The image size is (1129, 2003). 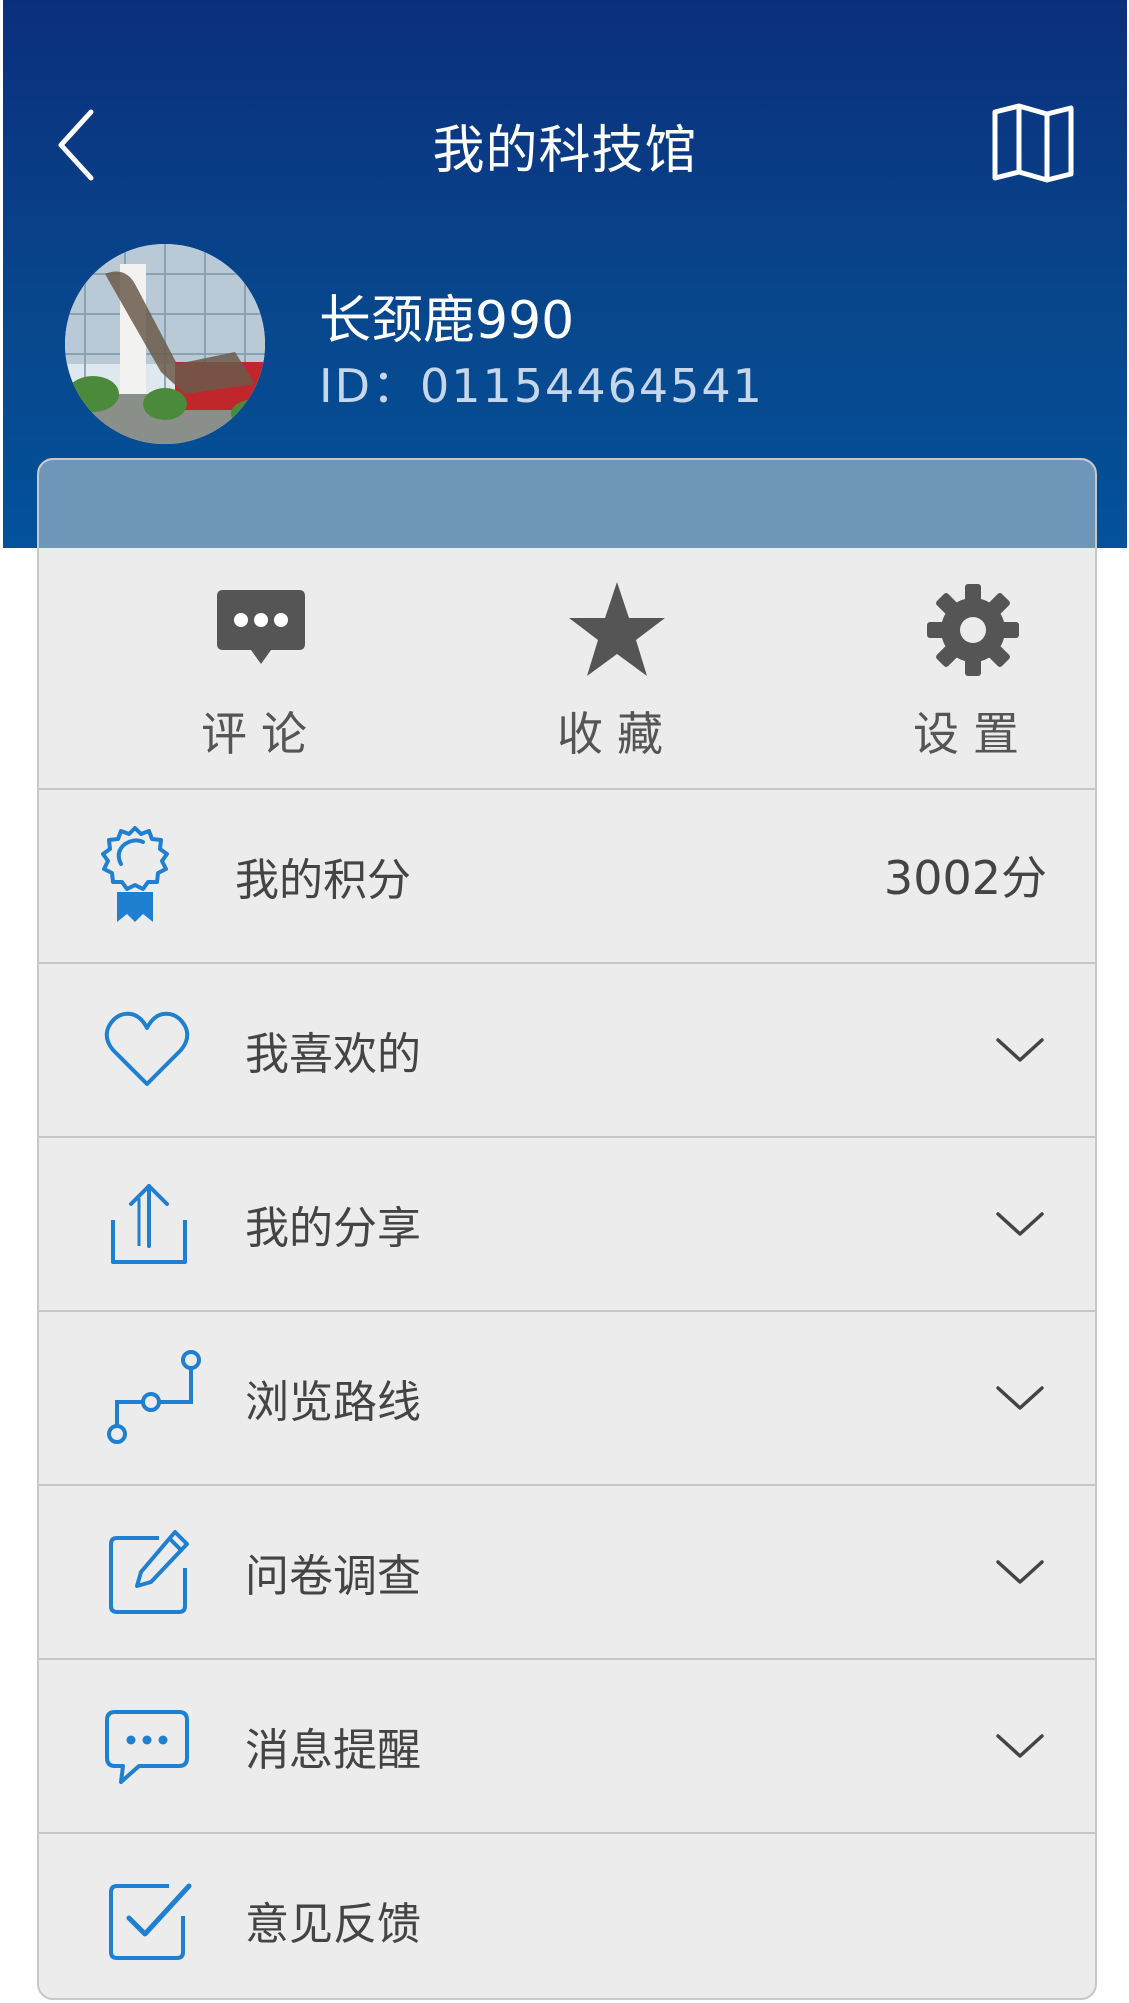 What do you see at coordinates (567, 1050) in the screenshot?
I see `menu-item-favorites: 我喜欢的` at bounding box center [567, 1050].